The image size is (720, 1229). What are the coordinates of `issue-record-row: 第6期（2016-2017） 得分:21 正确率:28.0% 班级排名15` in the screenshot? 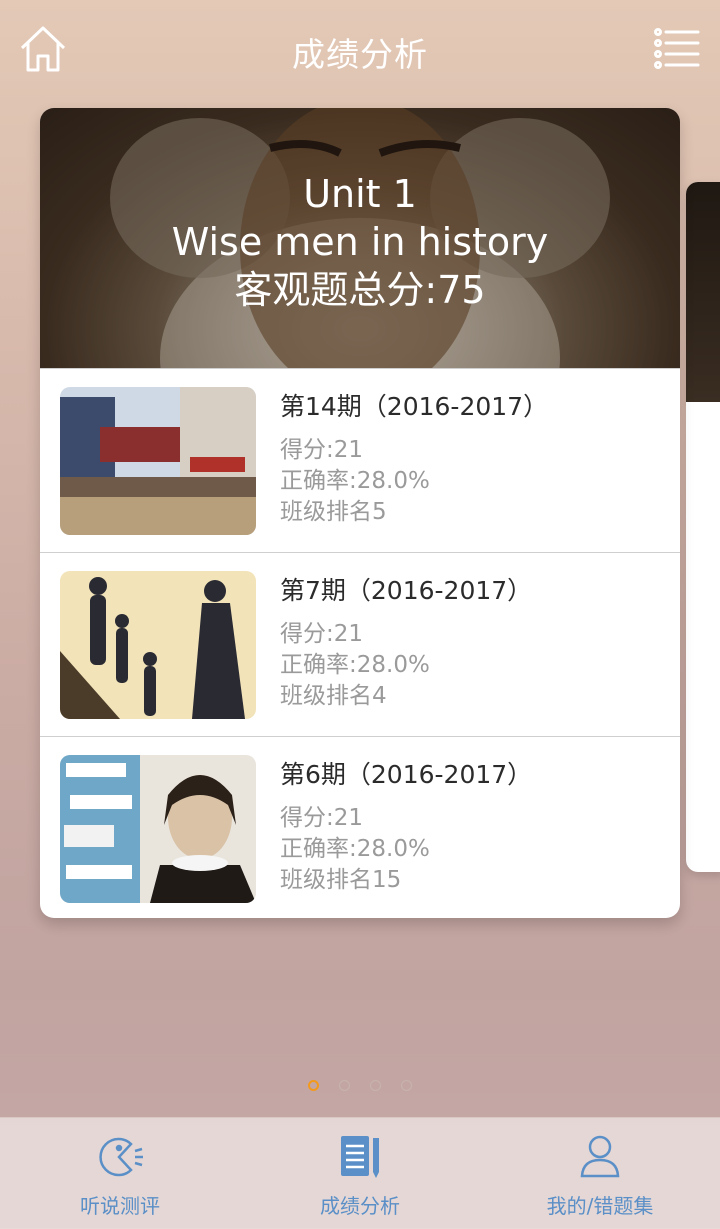 It's located at (360, 827).